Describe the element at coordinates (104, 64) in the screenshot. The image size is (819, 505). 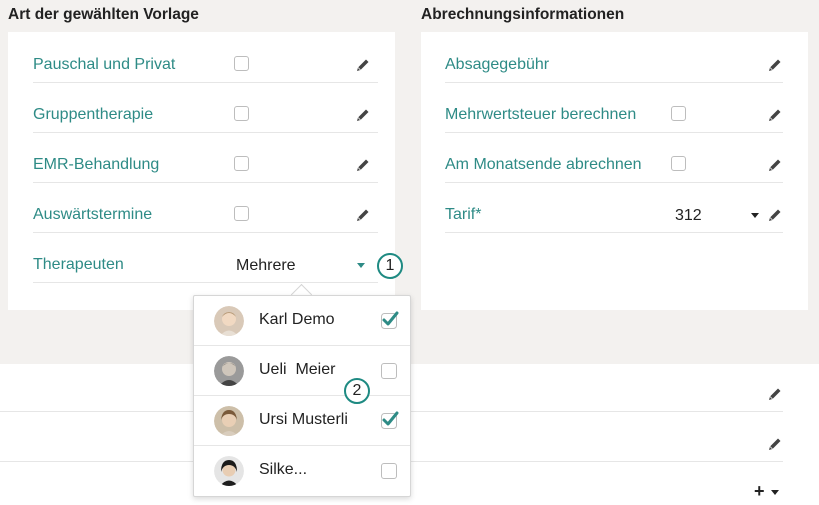
I see `row-label: Pauschal und Privat` at that location.